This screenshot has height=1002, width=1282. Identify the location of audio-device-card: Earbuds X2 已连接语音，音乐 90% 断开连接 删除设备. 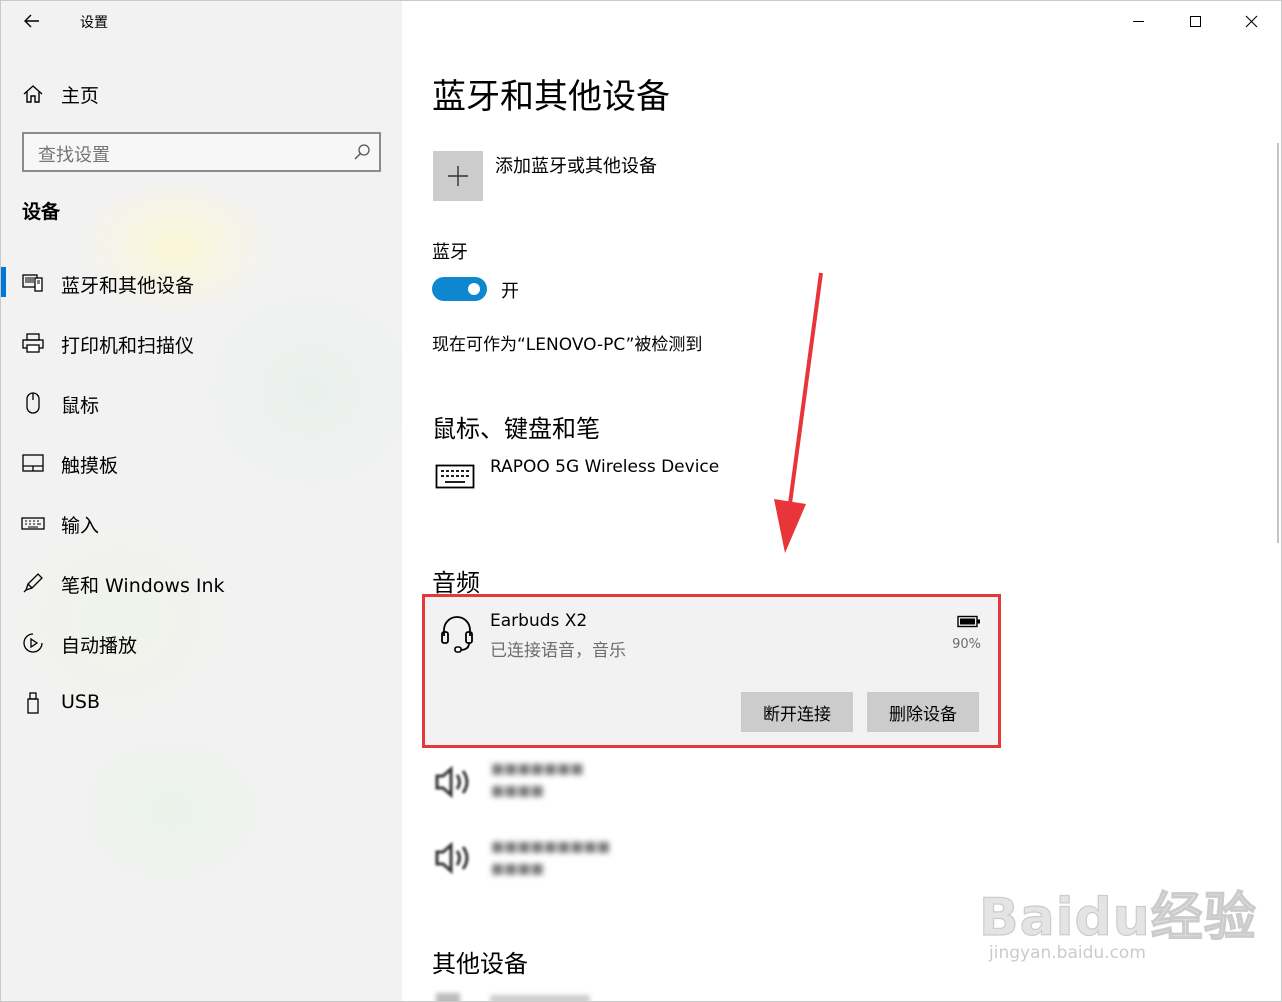
(711, 671).